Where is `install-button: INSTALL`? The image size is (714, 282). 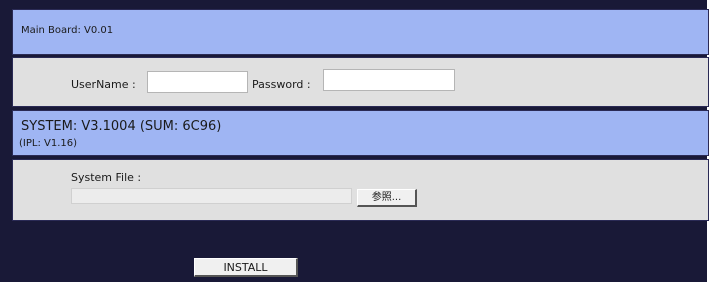 install-button: INSTALL is located at coordinates (246, 267).